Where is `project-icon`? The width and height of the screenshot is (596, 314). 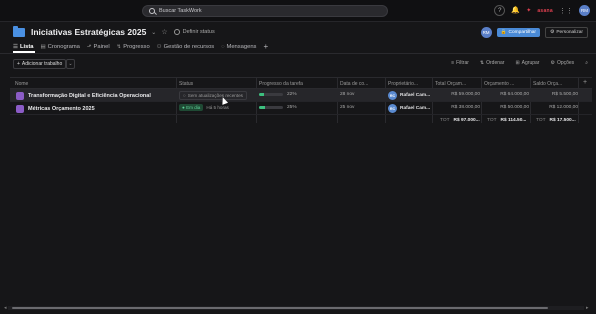 project-icon is located at coordinates (20, 109).